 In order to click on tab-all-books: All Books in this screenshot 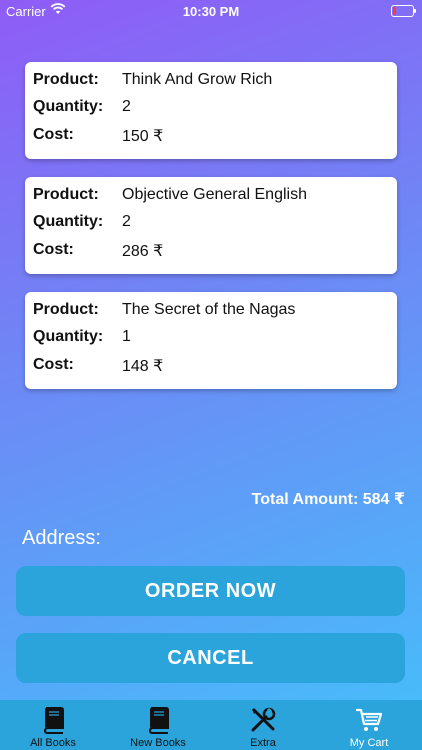, I will do `click(53, 725)`.